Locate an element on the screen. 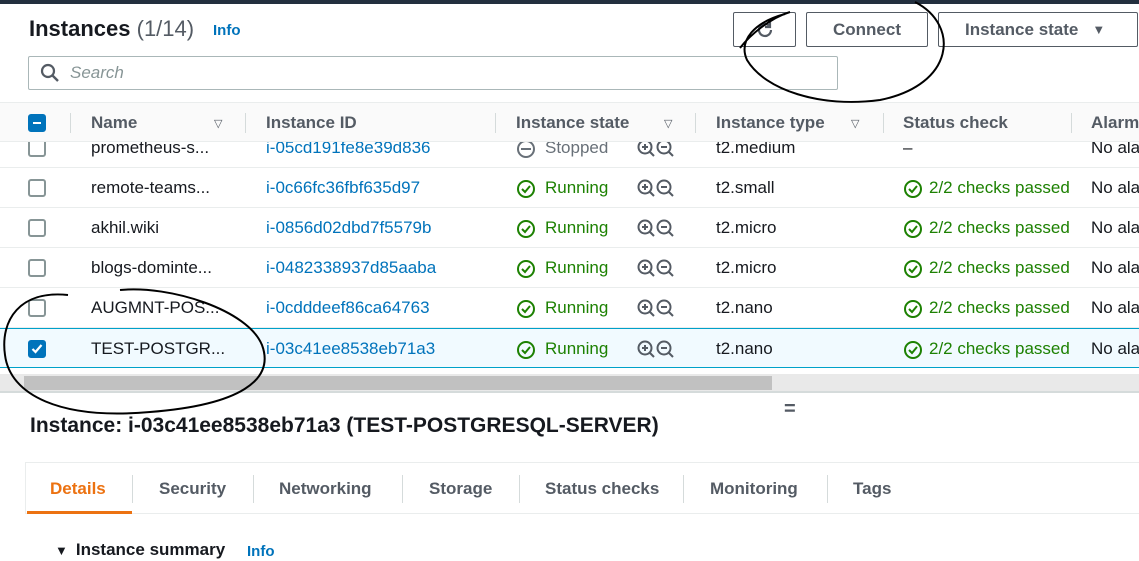  refresh-button is located at coordinates (764, 29).